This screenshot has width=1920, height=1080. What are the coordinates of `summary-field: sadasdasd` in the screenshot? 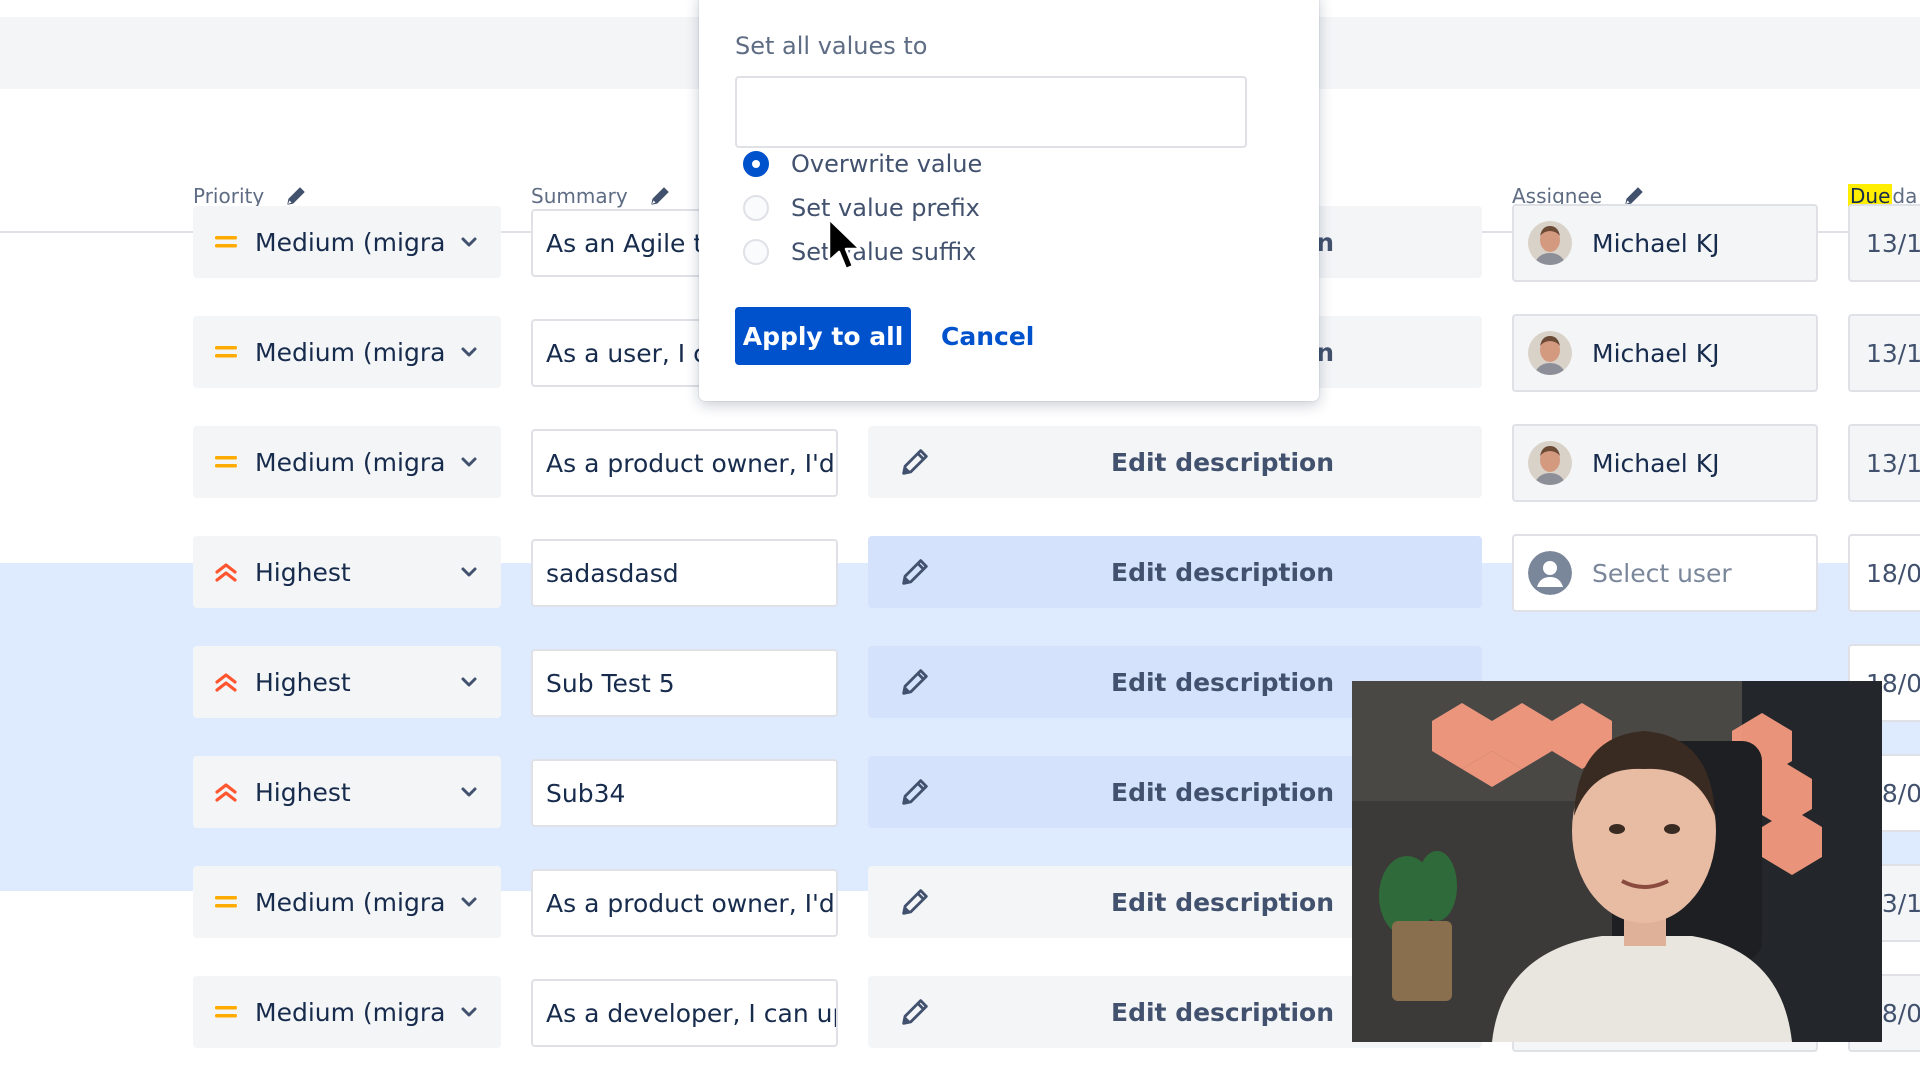 It's located at (684, 573).